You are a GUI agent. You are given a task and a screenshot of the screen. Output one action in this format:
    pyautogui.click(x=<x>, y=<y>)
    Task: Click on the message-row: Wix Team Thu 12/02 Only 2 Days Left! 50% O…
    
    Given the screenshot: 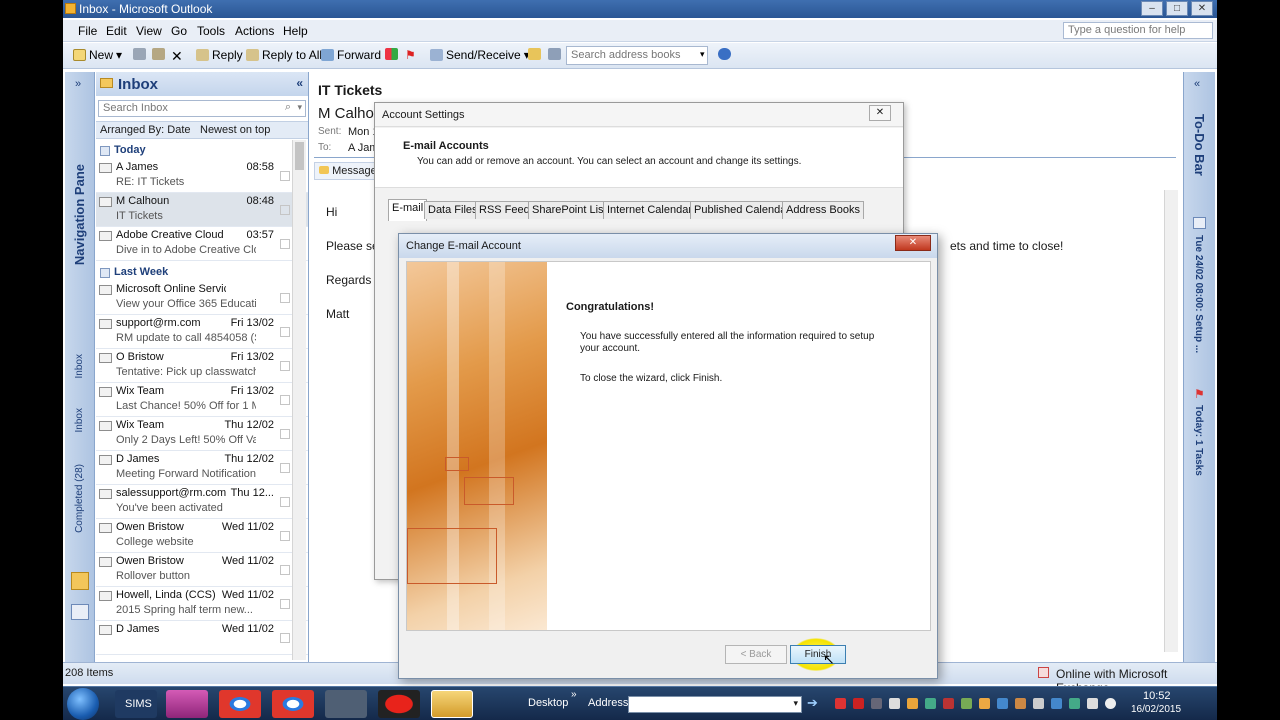 What is the action you would take?
    pyautogui.click(x=202, y=434)
    